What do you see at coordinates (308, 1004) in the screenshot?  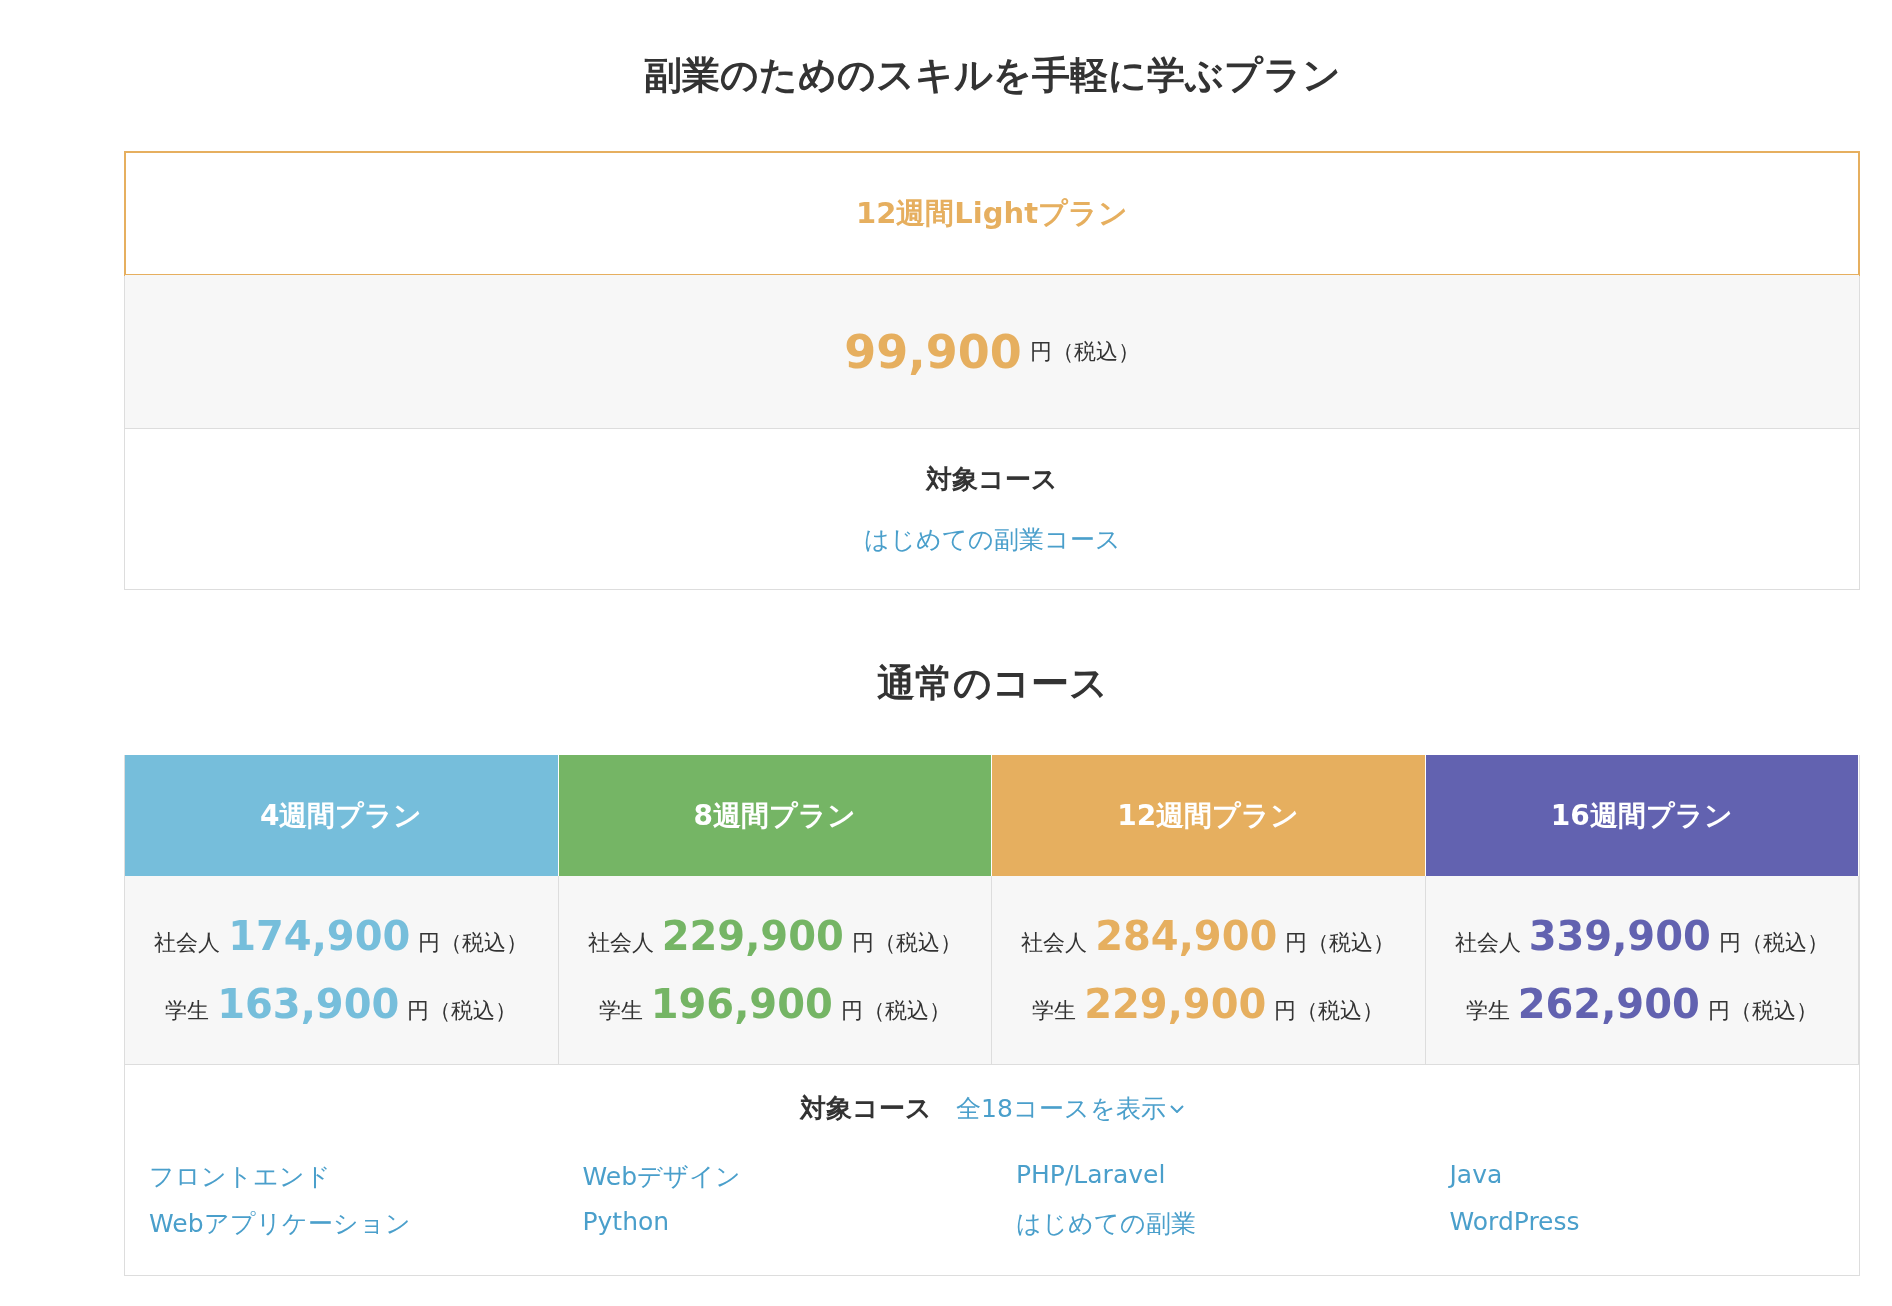 I see `price-amount: 163,900` at bounding box center [308, 1004].